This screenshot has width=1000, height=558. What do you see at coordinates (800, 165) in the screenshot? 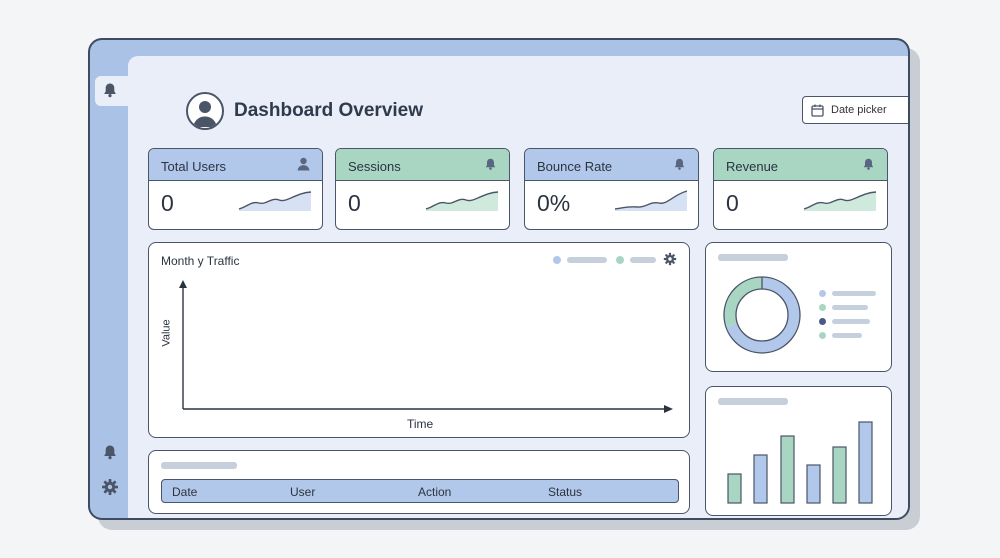
I see `stat-card-header: Revenue` at bounding box center [800, 165].